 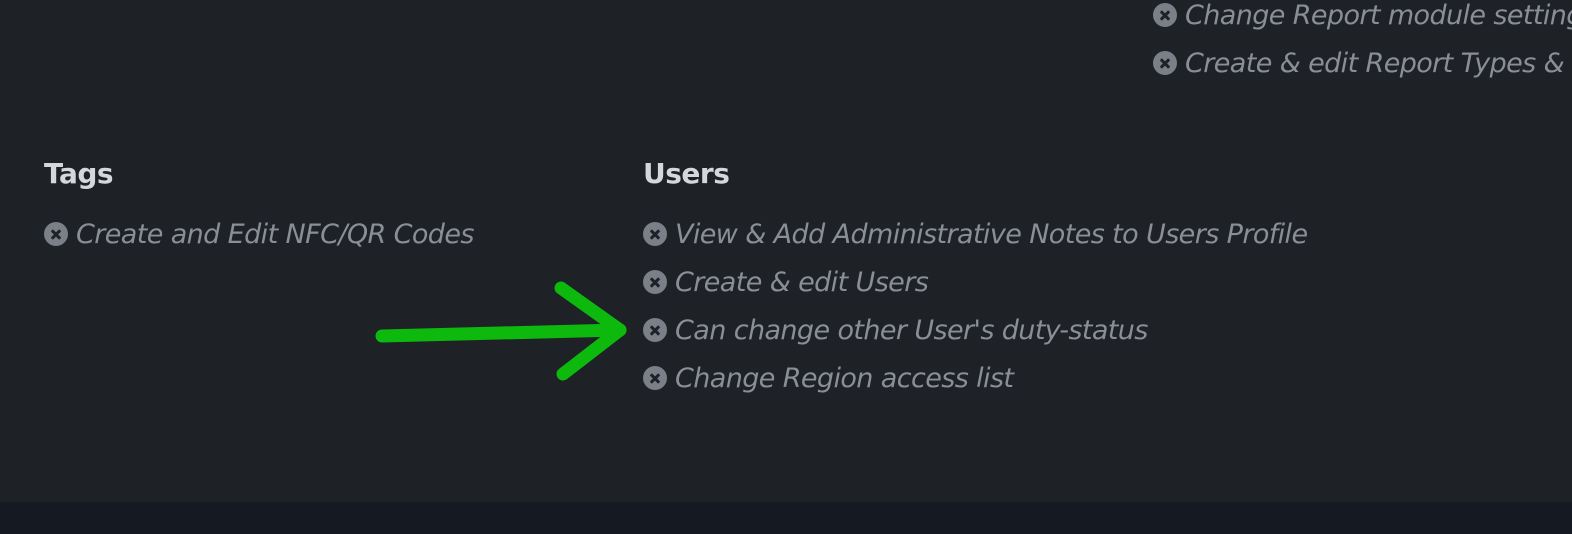 I want to click on arrow-shaft, so click(x=501, y=333).